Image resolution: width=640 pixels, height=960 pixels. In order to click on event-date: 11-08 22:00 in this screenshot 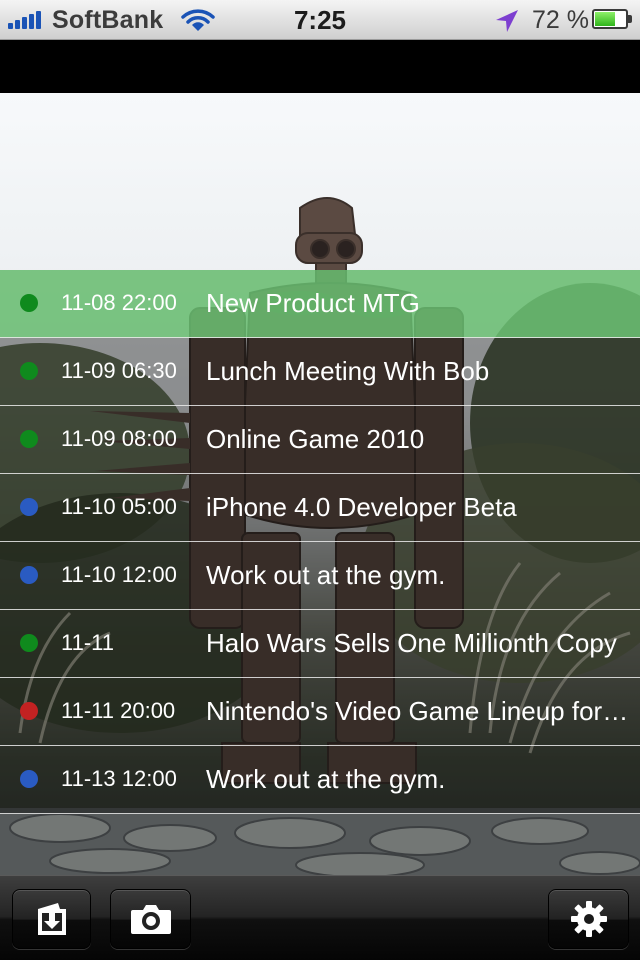, I will do `click(119, 302)`.